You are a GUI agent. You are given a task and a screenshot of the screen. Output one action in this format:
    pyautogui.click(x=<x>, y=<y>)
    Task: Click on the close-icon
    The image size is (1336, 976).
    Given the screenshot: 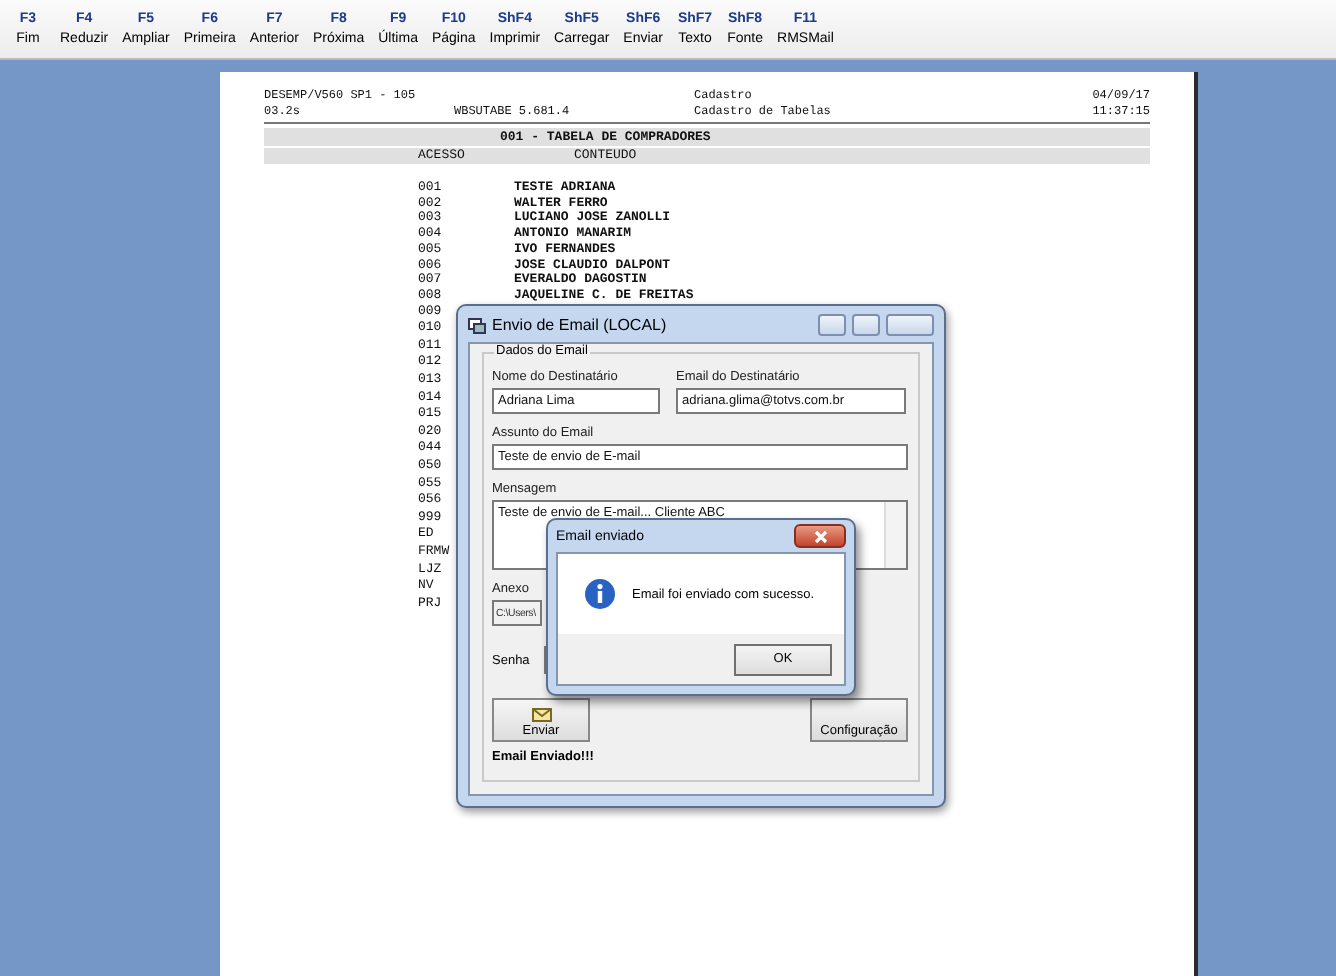 What is the action you would take?
    pyautogui.click(x=820, y=536)
    